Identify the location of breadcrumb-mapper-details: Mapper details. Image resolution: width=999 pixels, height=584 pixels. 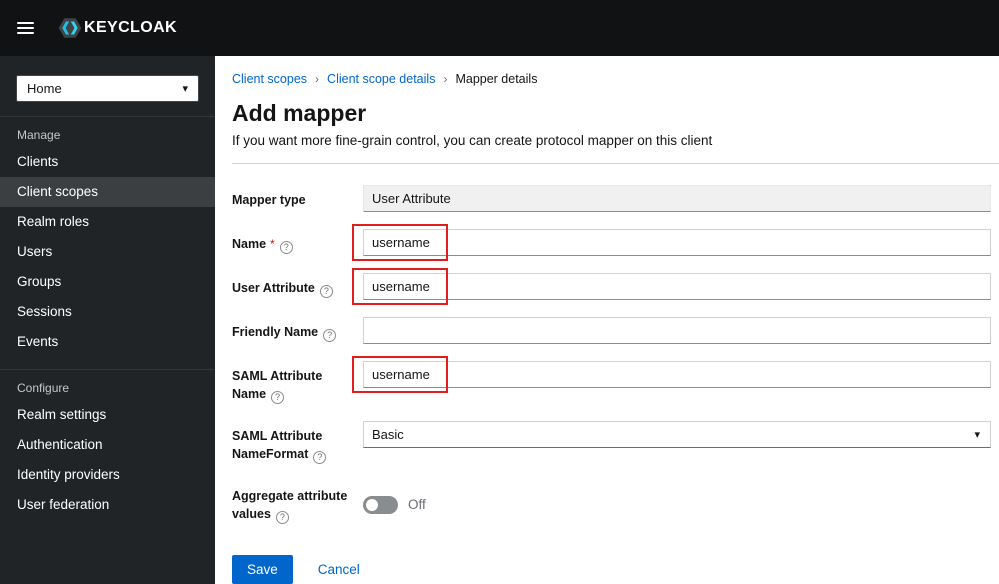
(496, 79).